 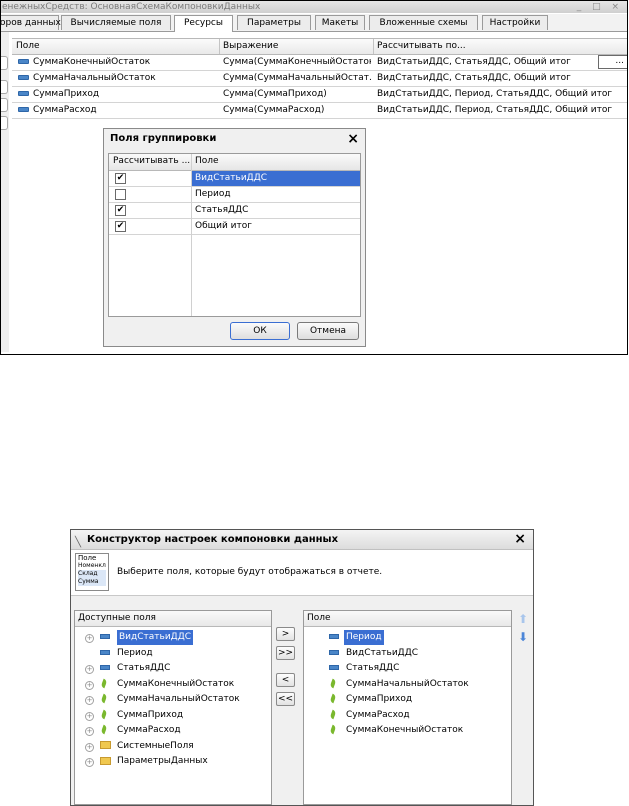 What do you see at coordinates (274, 22) in the screenshot?
I see `tab-parameters: Параметры` at bounding box center [274, 22].